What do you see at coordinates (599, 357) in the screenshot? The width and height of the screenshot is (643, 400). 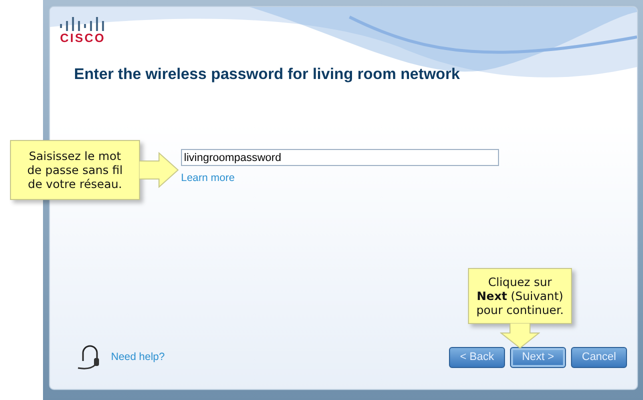 I see `wizard-button: Cancel` at bounding box center [599, 357].